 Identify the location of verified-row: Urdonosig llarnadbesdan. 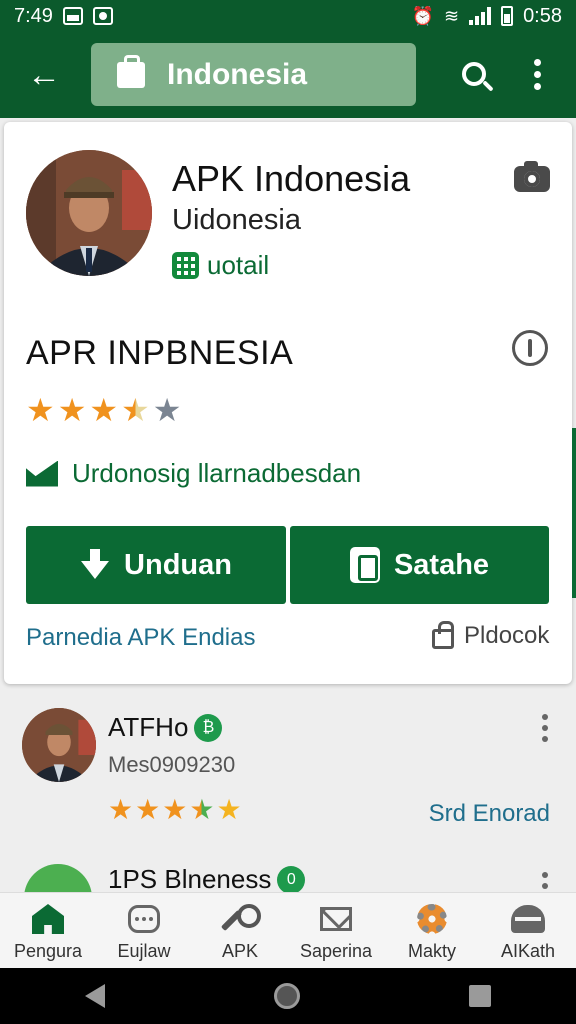
(193, 473).